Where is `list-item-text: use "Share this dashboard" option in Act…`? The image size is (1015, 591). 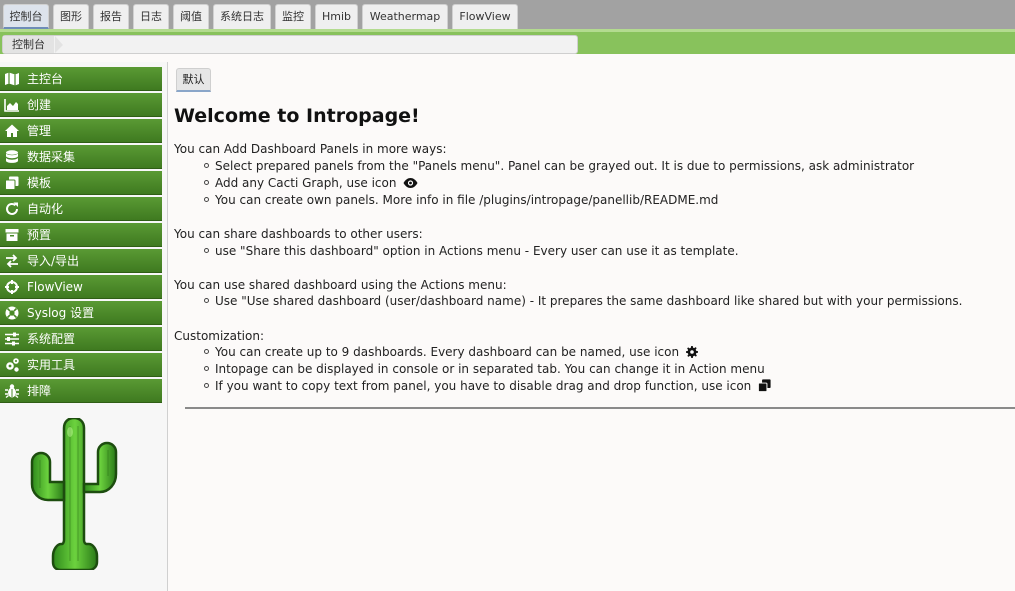 list-item-text: use "Share this dashboard" option in Act… is located at coordinates (477, 251).